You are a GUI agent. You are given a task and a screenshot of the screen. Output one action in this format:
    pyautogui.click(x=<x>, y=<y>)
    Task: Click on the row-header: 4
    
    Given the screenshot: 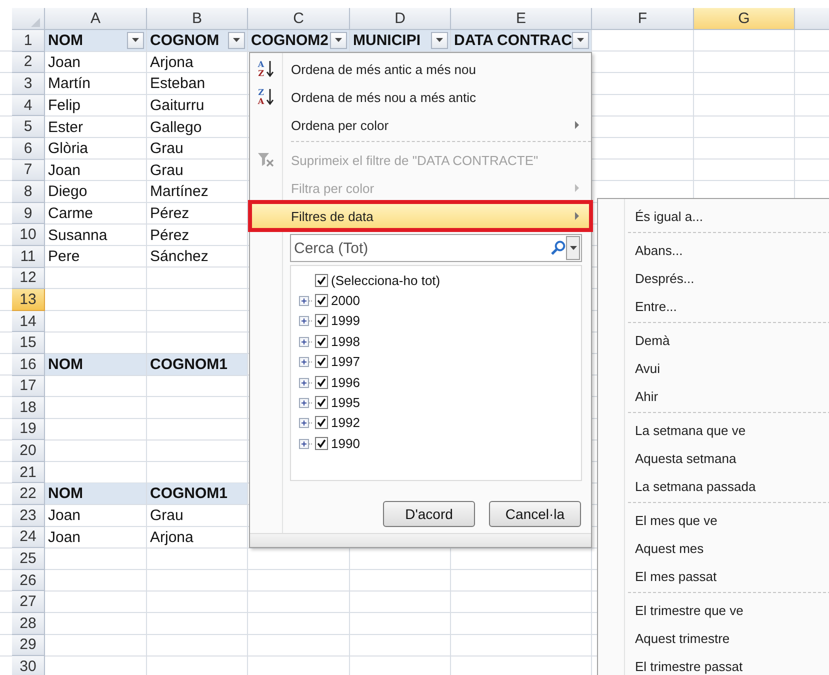 What is the action you would take?
    pyautogui.click(x=28, y=105)
    